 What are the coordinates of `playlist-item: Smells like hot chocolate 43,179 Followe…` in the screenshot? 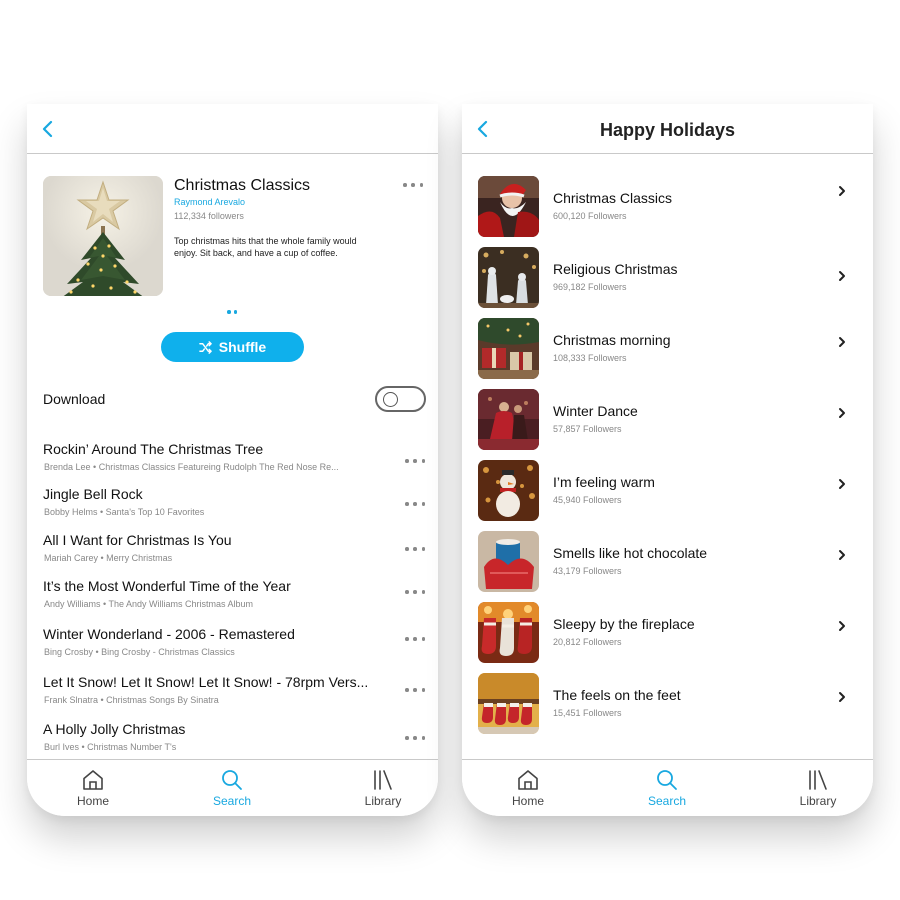 It's located at (668, 562).